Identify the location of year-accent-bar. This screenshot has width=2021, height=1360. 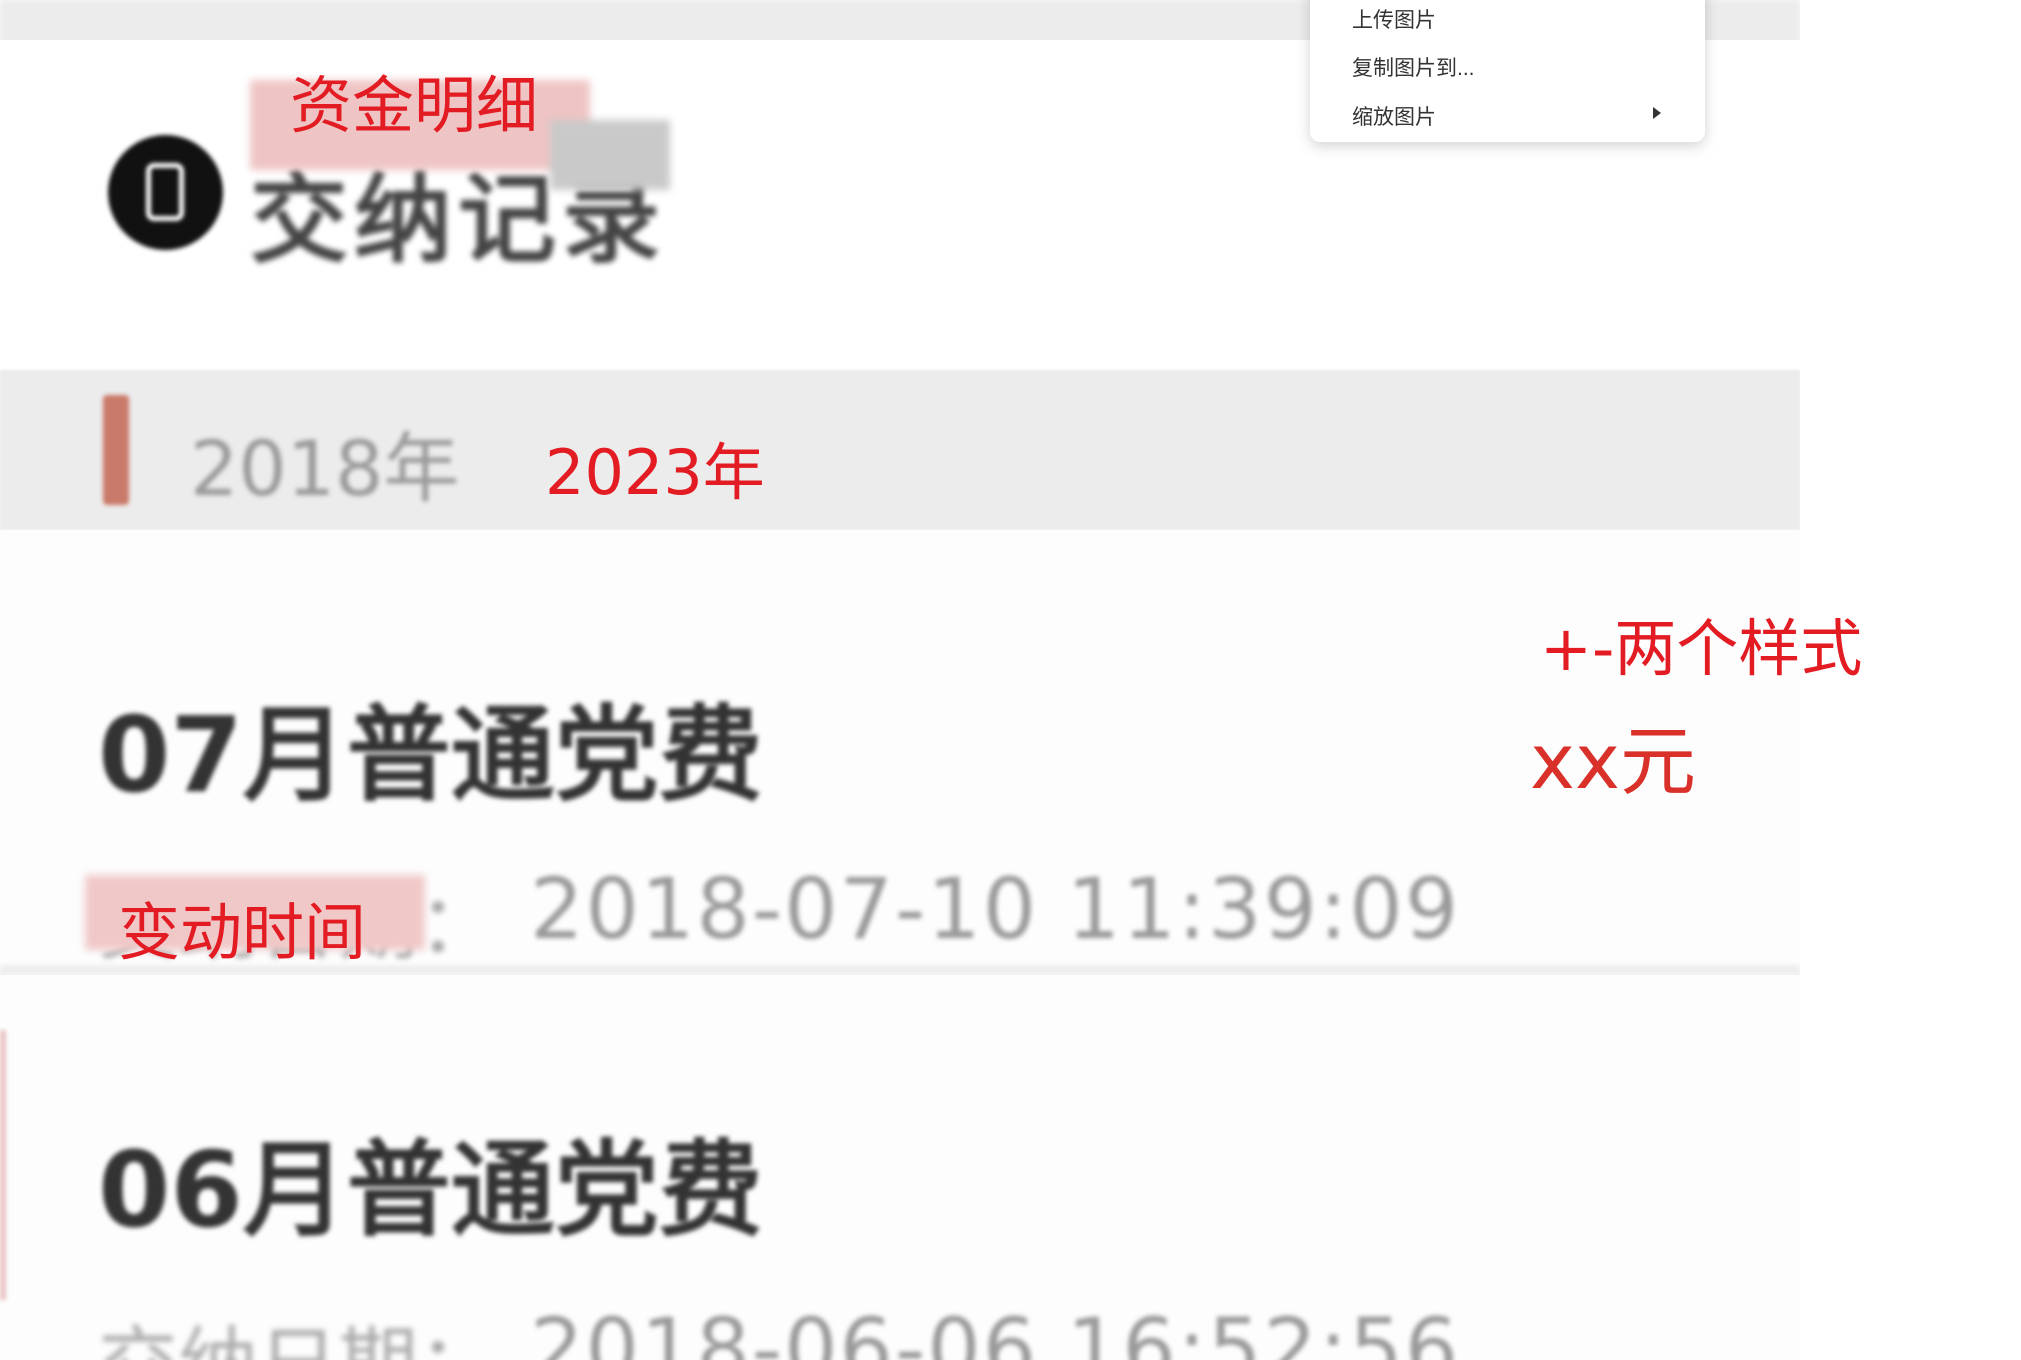
(116, 450).